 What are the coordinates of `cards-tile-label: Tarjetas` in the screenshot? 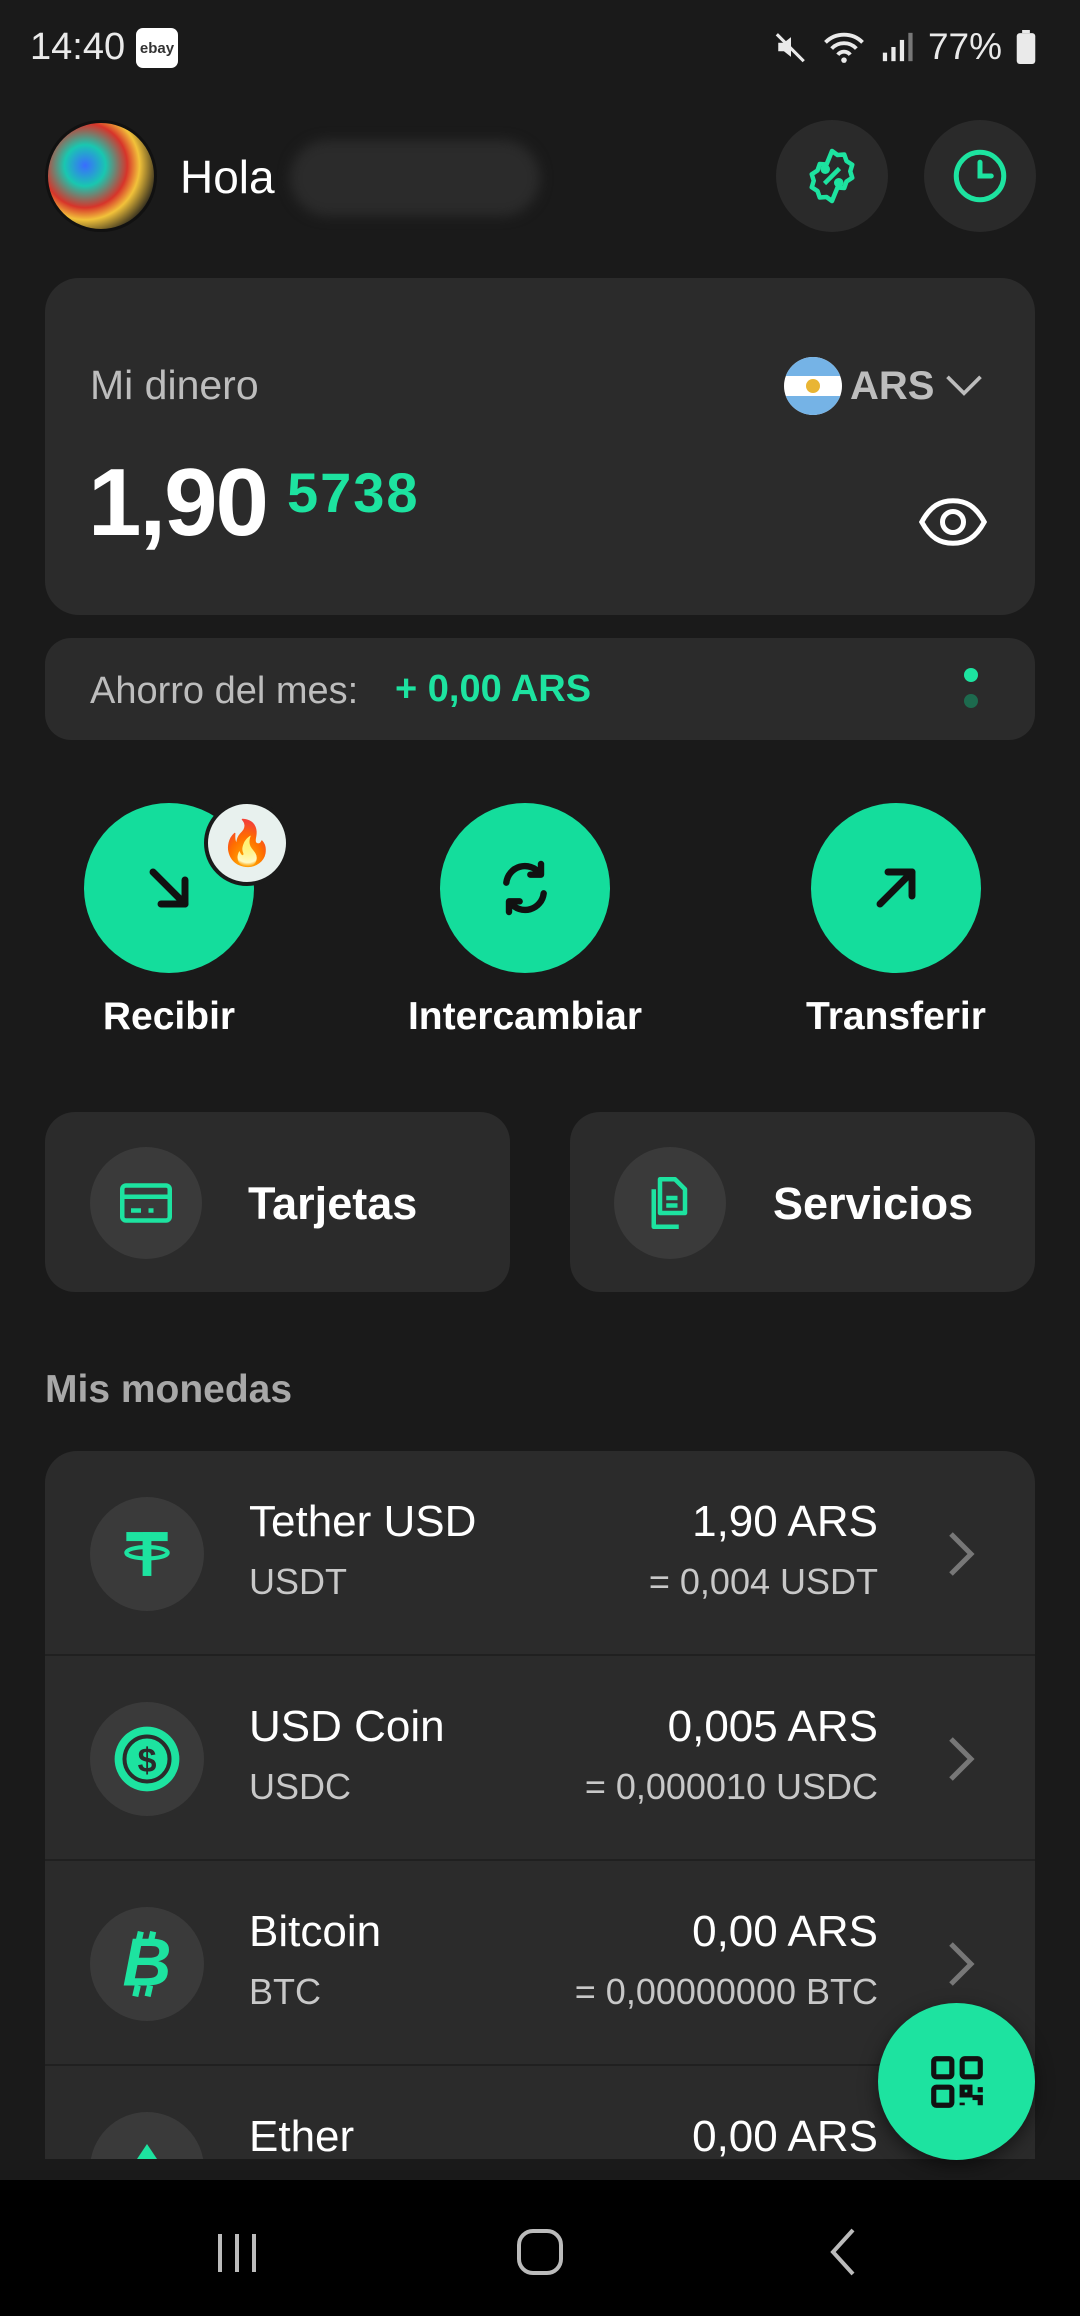 It's located at (333, 1203).